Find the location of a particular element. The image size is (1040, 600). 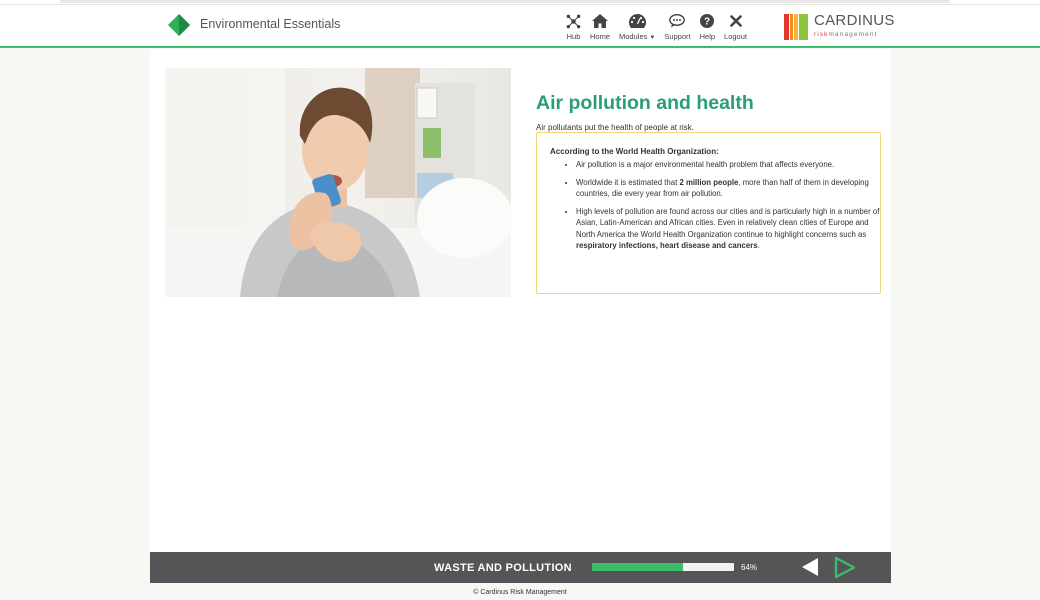

fact-2-text-a: Worldwide it is estimated that is located at coordinates (628, 182).